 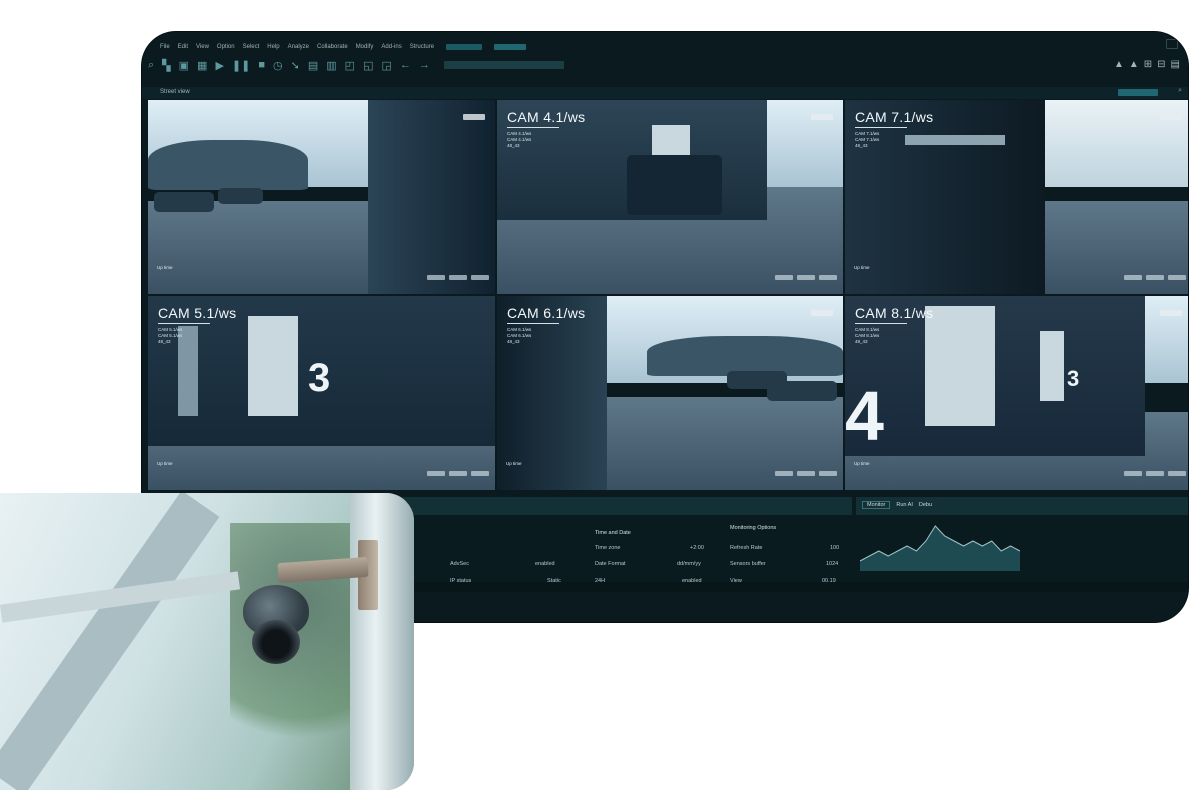 I want to click on layers-icon: ▚, so click(x=166, y=65).